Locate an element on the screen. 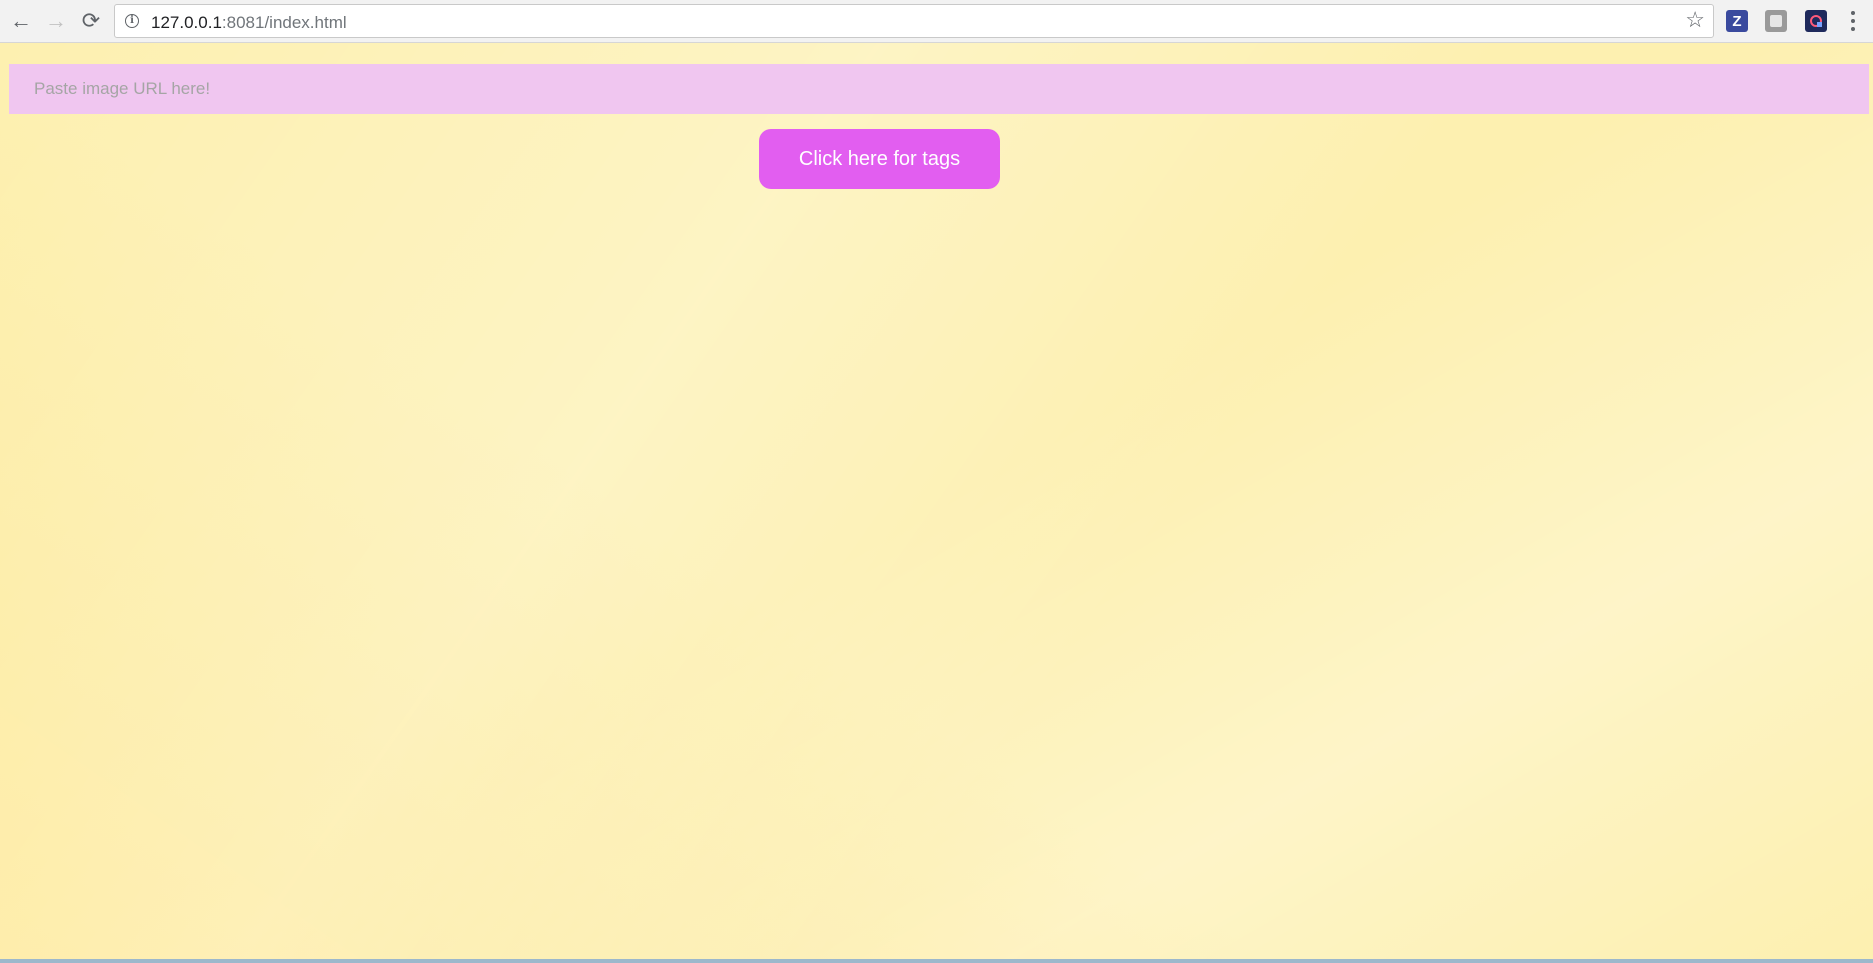 This screenshot has height=963, width=1873. back-arrow-icon: ← is located at coordinates (21, 21).